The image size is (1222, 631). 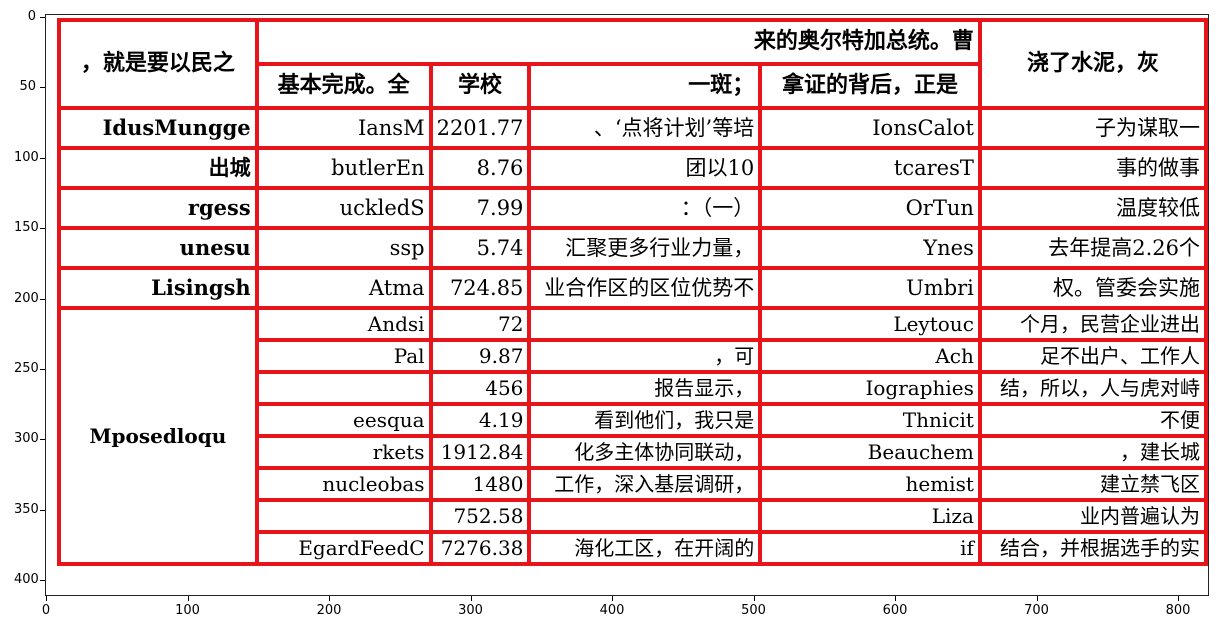 I want to click on x-tick-label: 300, so click(x=470, y=610).